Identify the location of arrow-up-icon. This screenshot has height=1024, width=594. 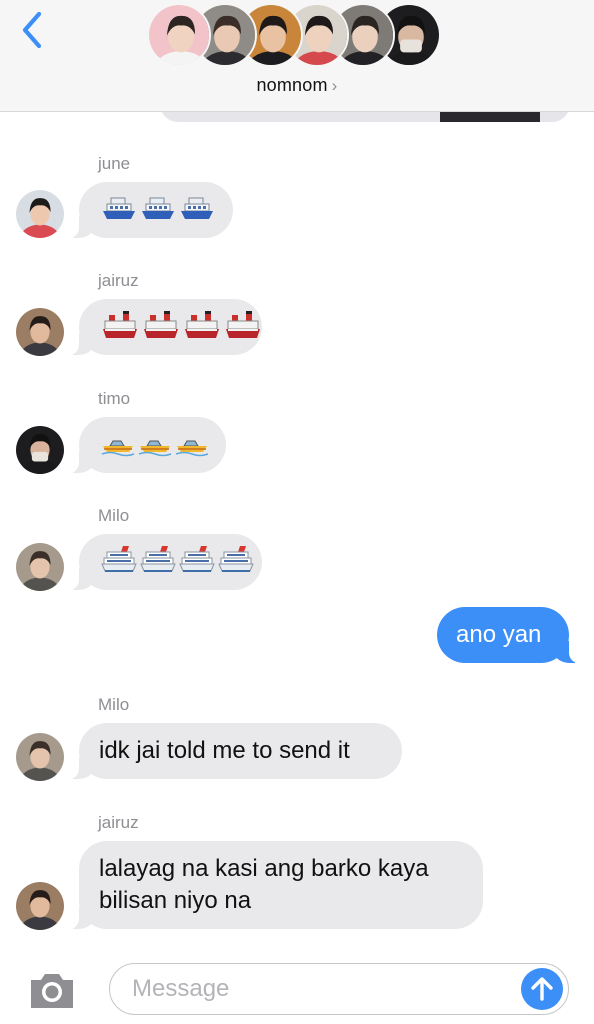
(542, 989).